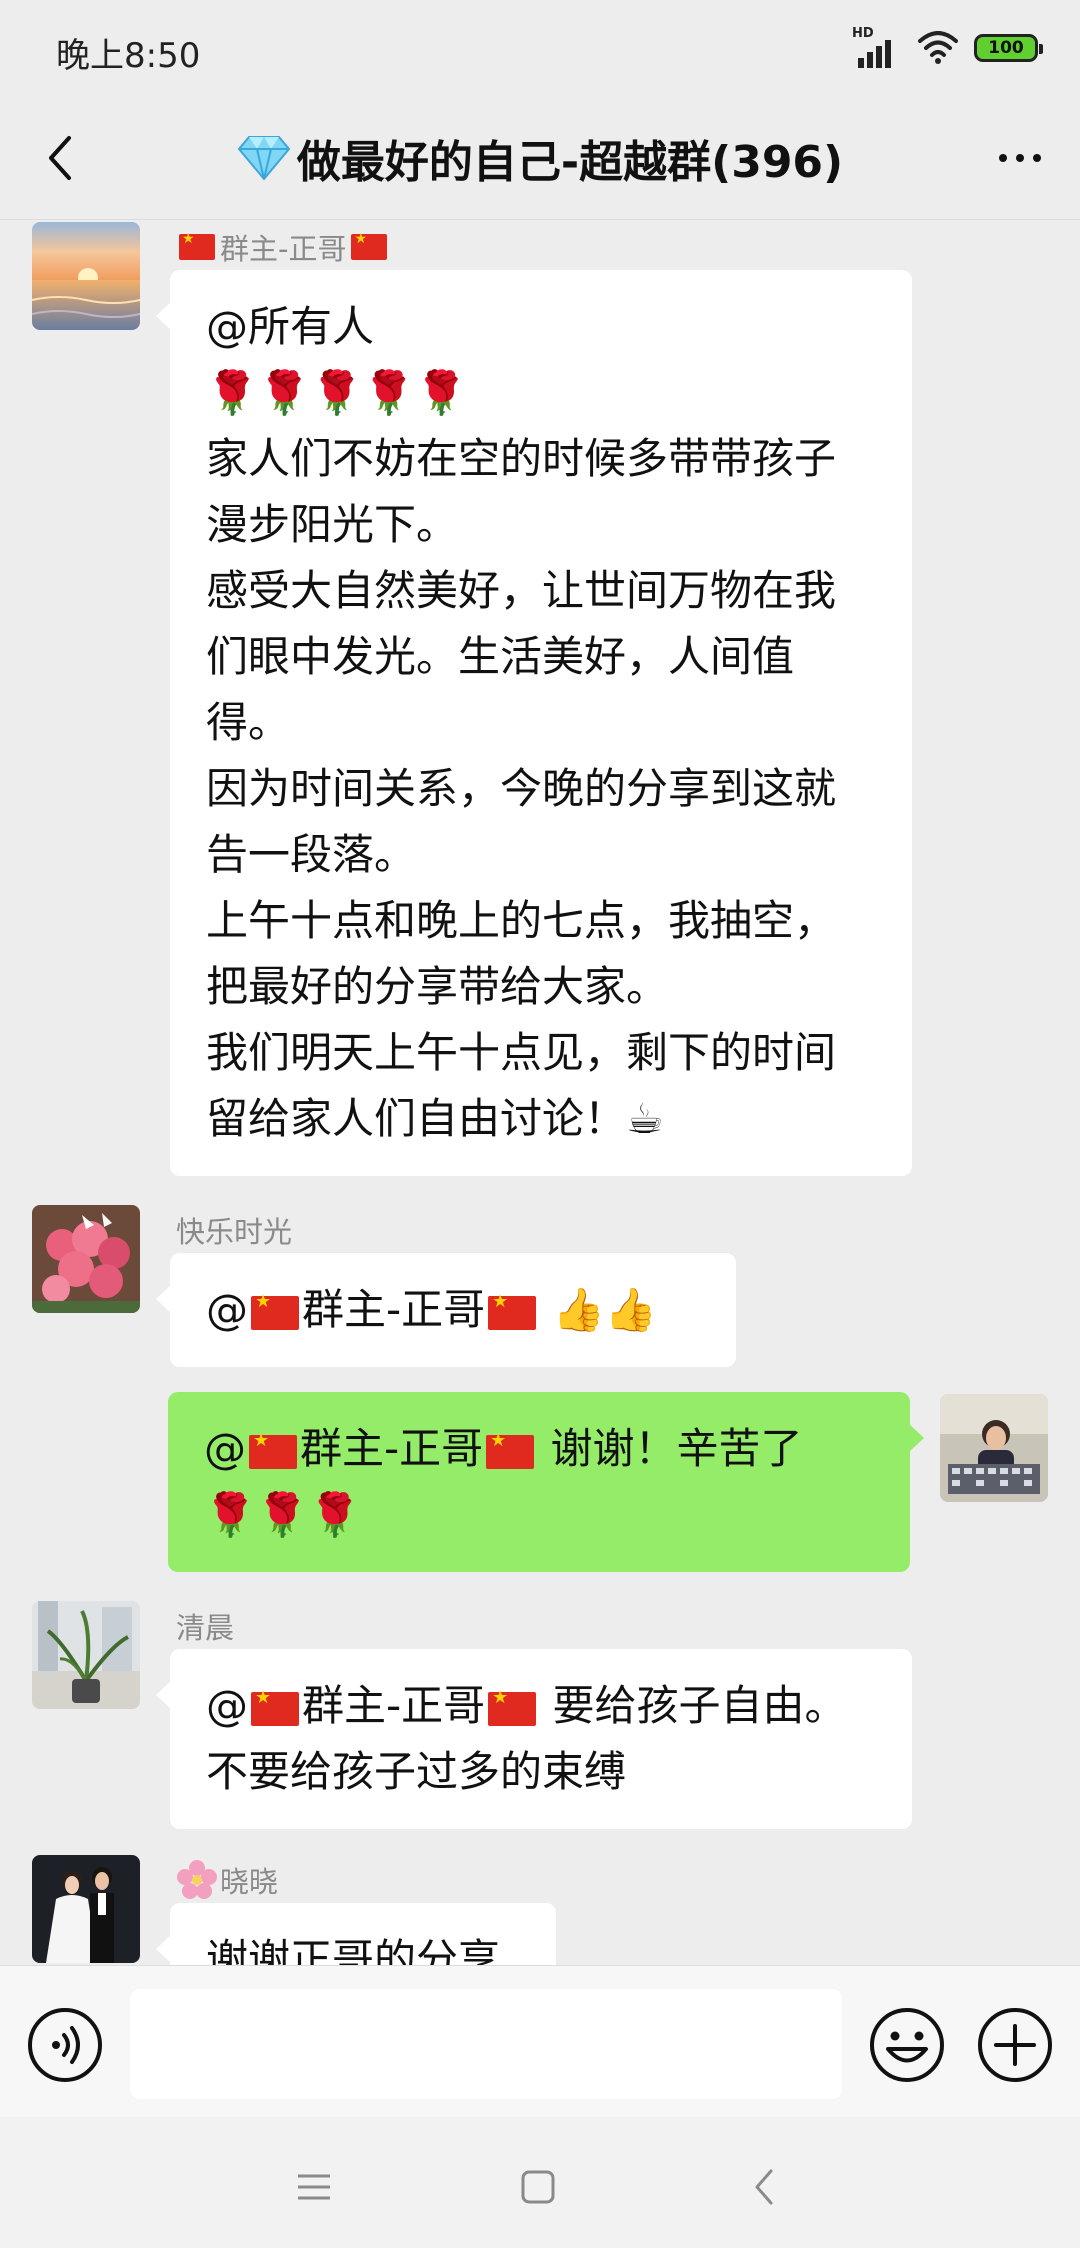 This screenshot has width=1080, height=2248. Describe the element at coordinates (248, 722) in the screenshot. I see `message-line: 得。` at that location.